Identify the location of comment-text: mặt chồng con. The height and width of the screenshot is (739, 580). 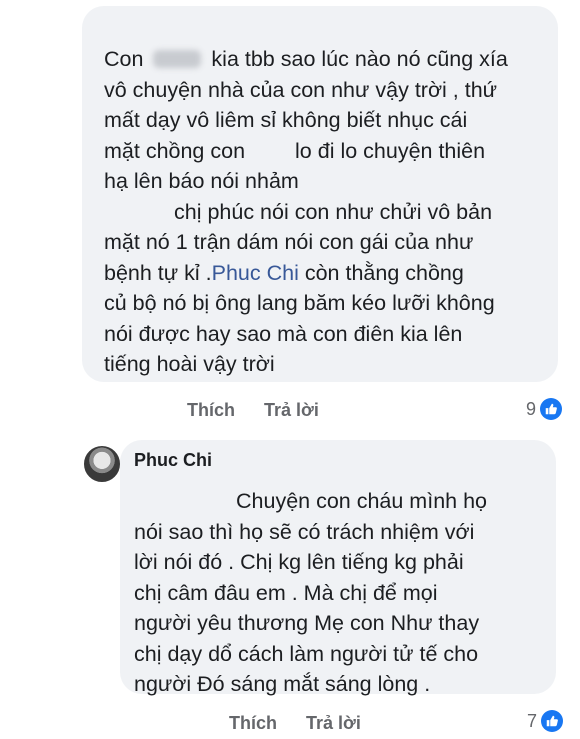
(175, 150).